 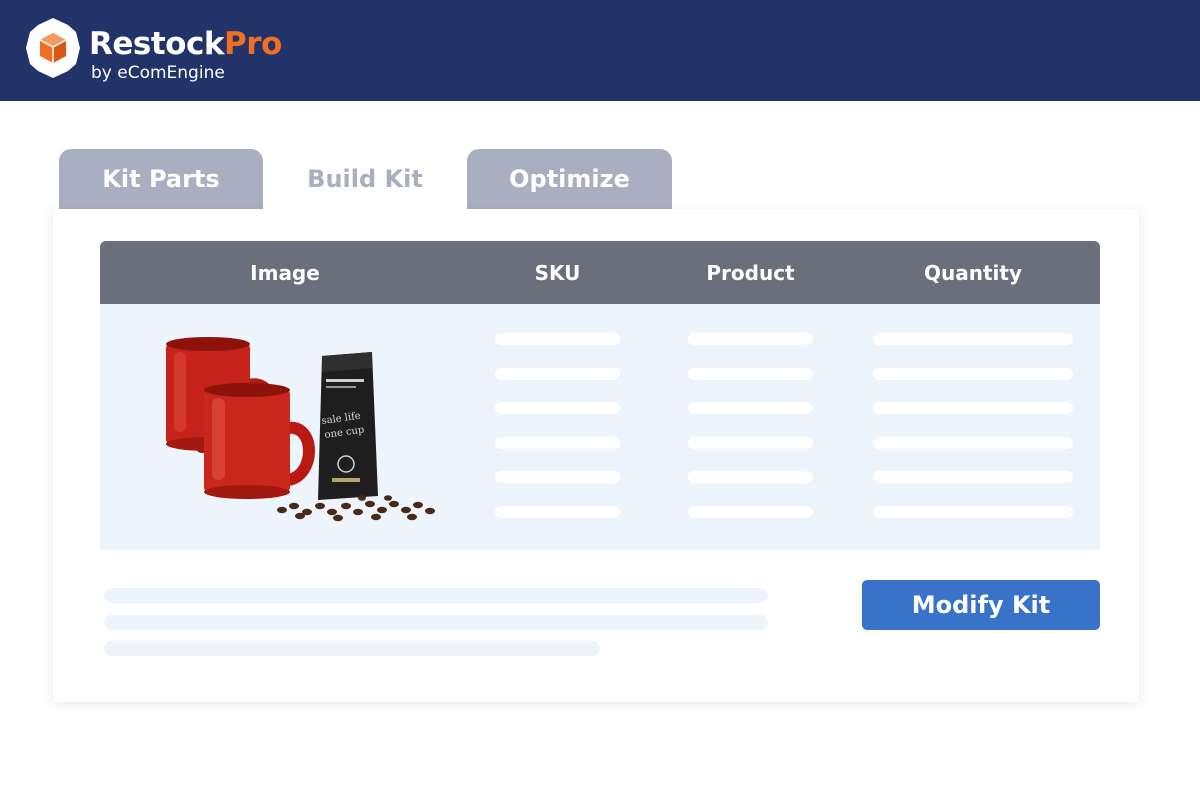 What do you see at coordinates (156, 44) in the screenshot?
I see `brand-main: Restock` at bounding box center [156, 44].